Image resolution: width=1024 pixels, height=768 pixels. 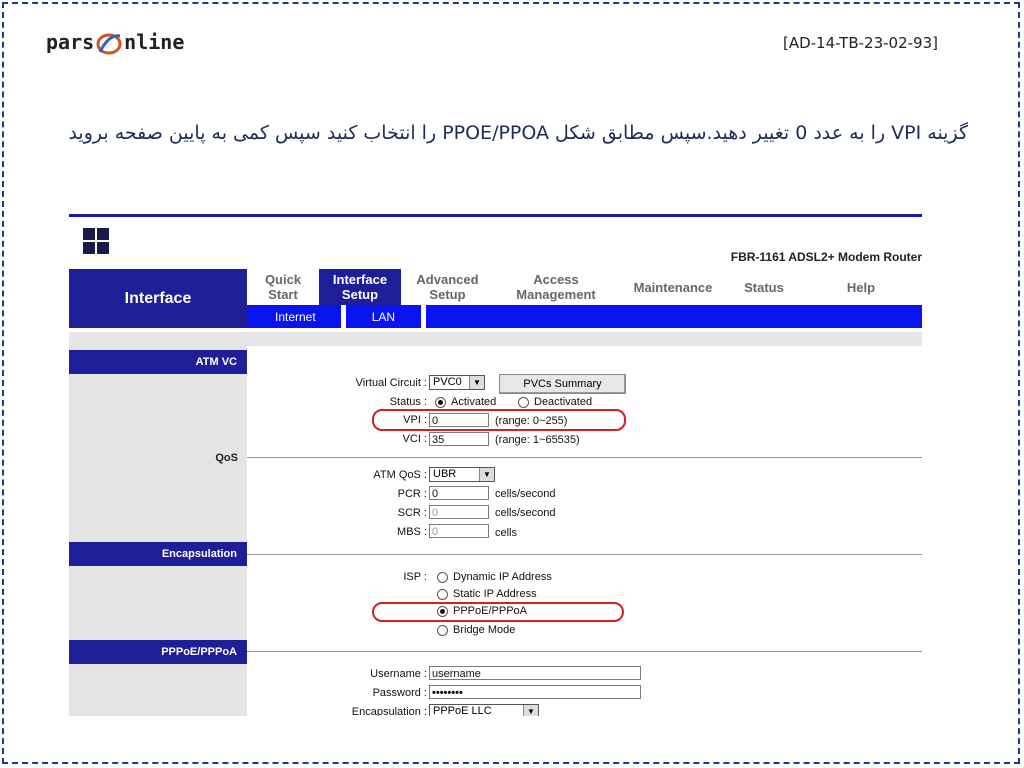 What do you see at coordinates (360, 287) in the screenshot?
I see `tab-interface-setup: Interface Setup` at bounding box center [360, 287].